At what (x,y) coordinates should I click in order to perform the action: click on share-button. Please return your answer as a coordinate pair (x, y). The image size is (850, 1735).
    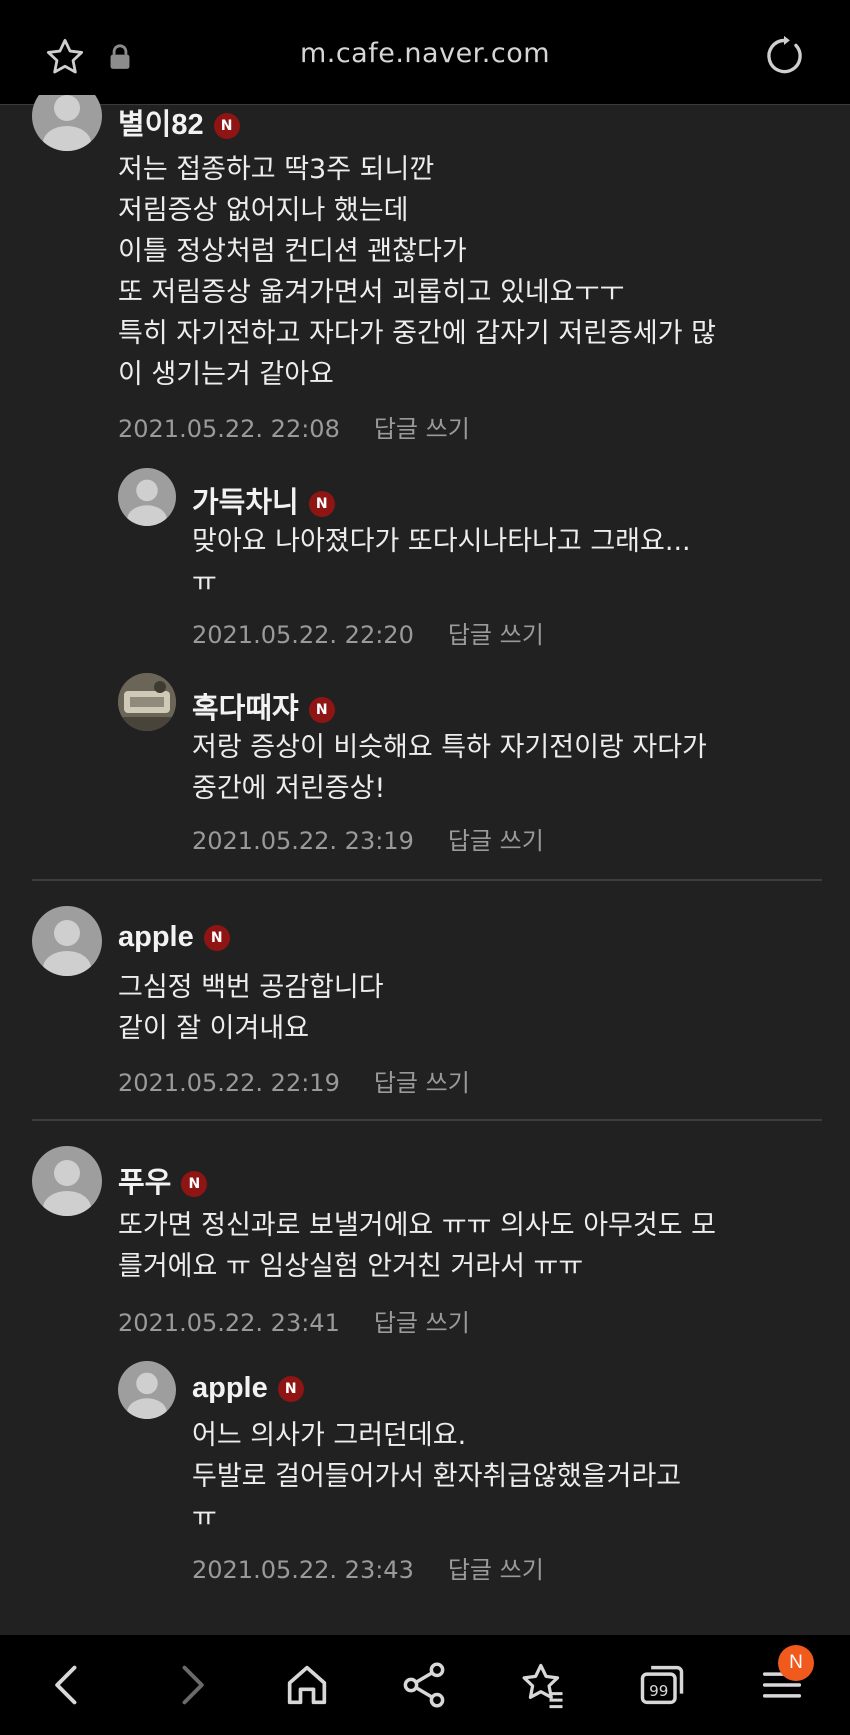
    Looking at the image, I should click on (424, 1685).